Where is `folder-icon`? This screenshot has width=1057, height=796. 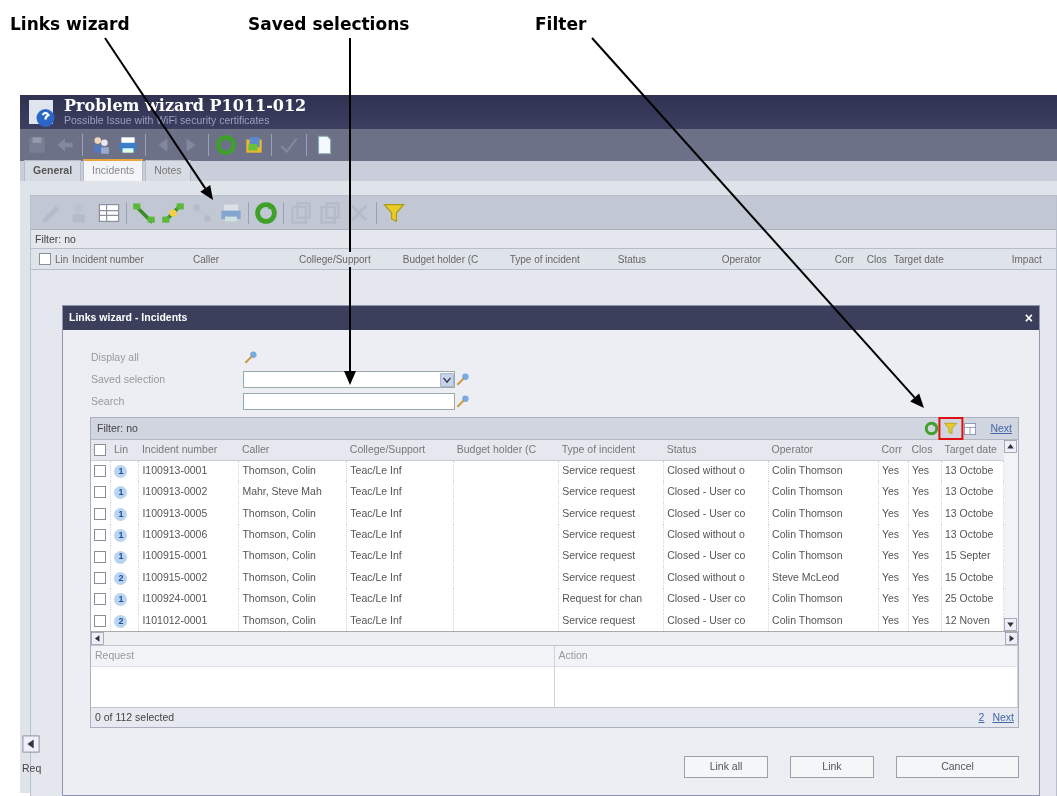
folder-icon is located at coordinates (254, 145).